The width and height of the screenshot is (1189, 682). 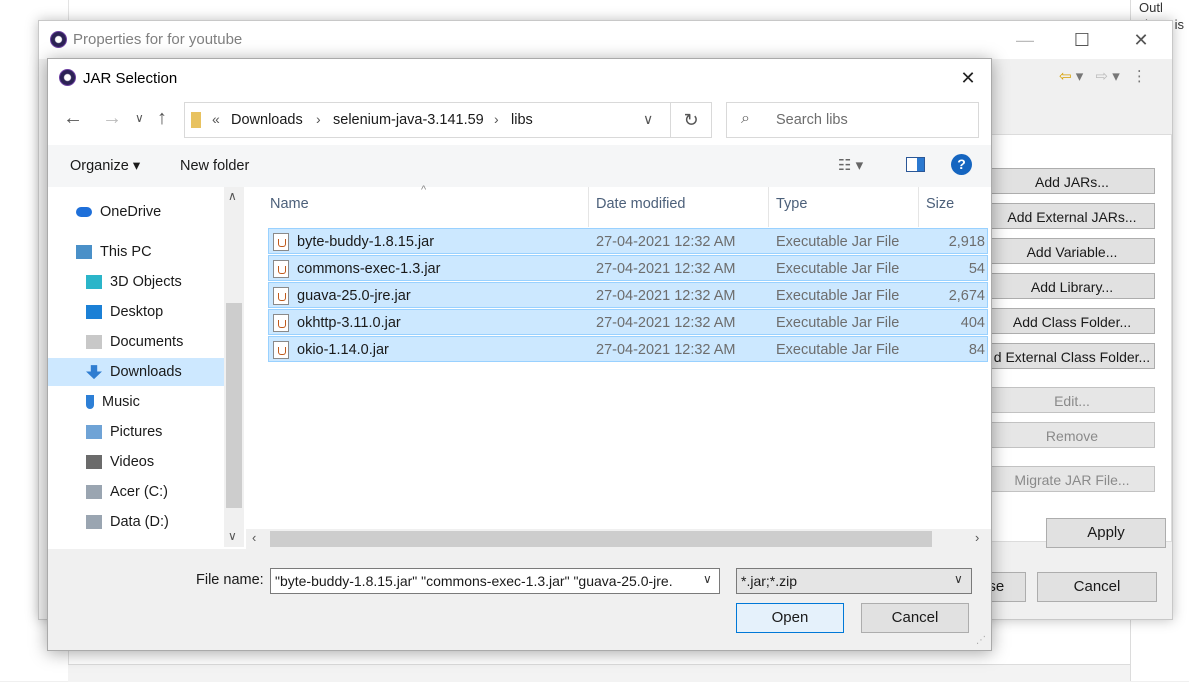 I want to click on navigation-scroll-thumb, so click(x=234, y=405).